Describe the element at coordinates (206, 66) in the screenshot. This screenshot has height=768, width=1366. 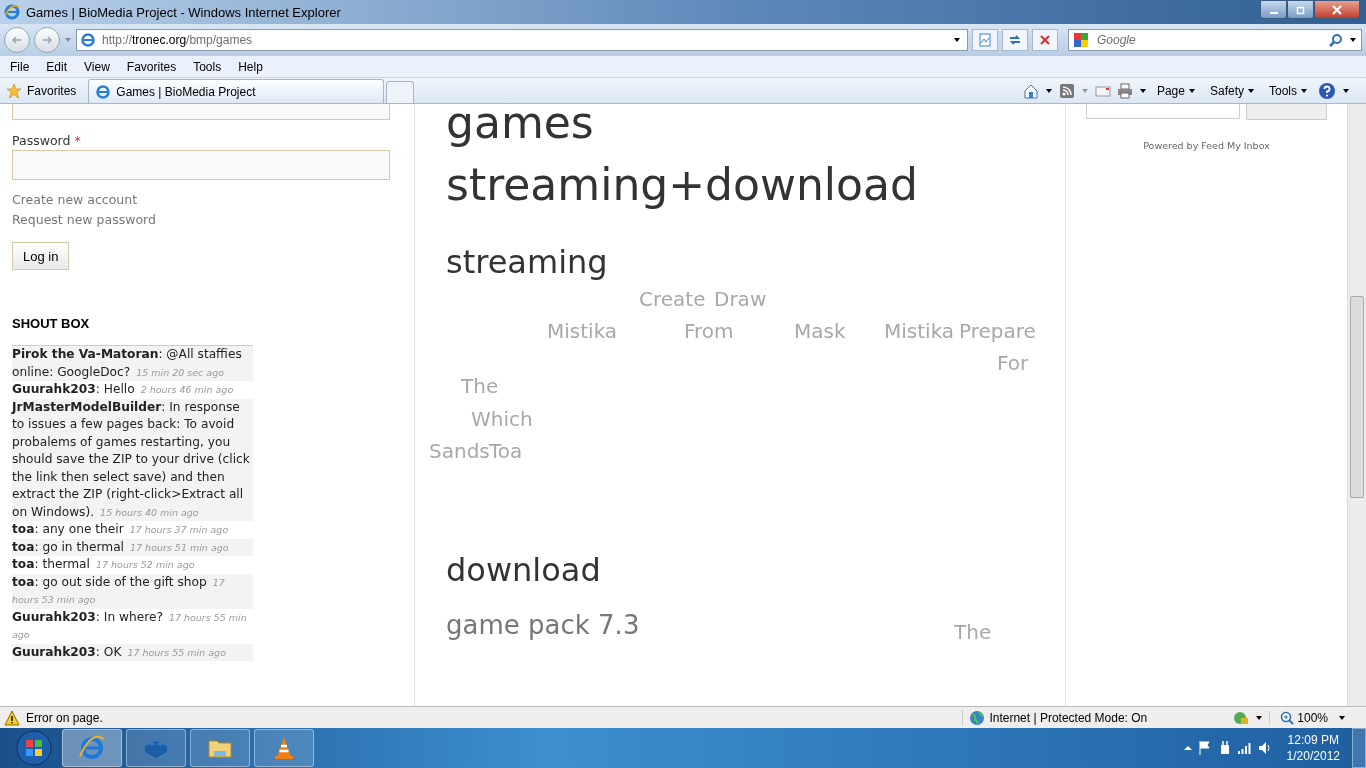
I see `menu-item: Tools` at that location.